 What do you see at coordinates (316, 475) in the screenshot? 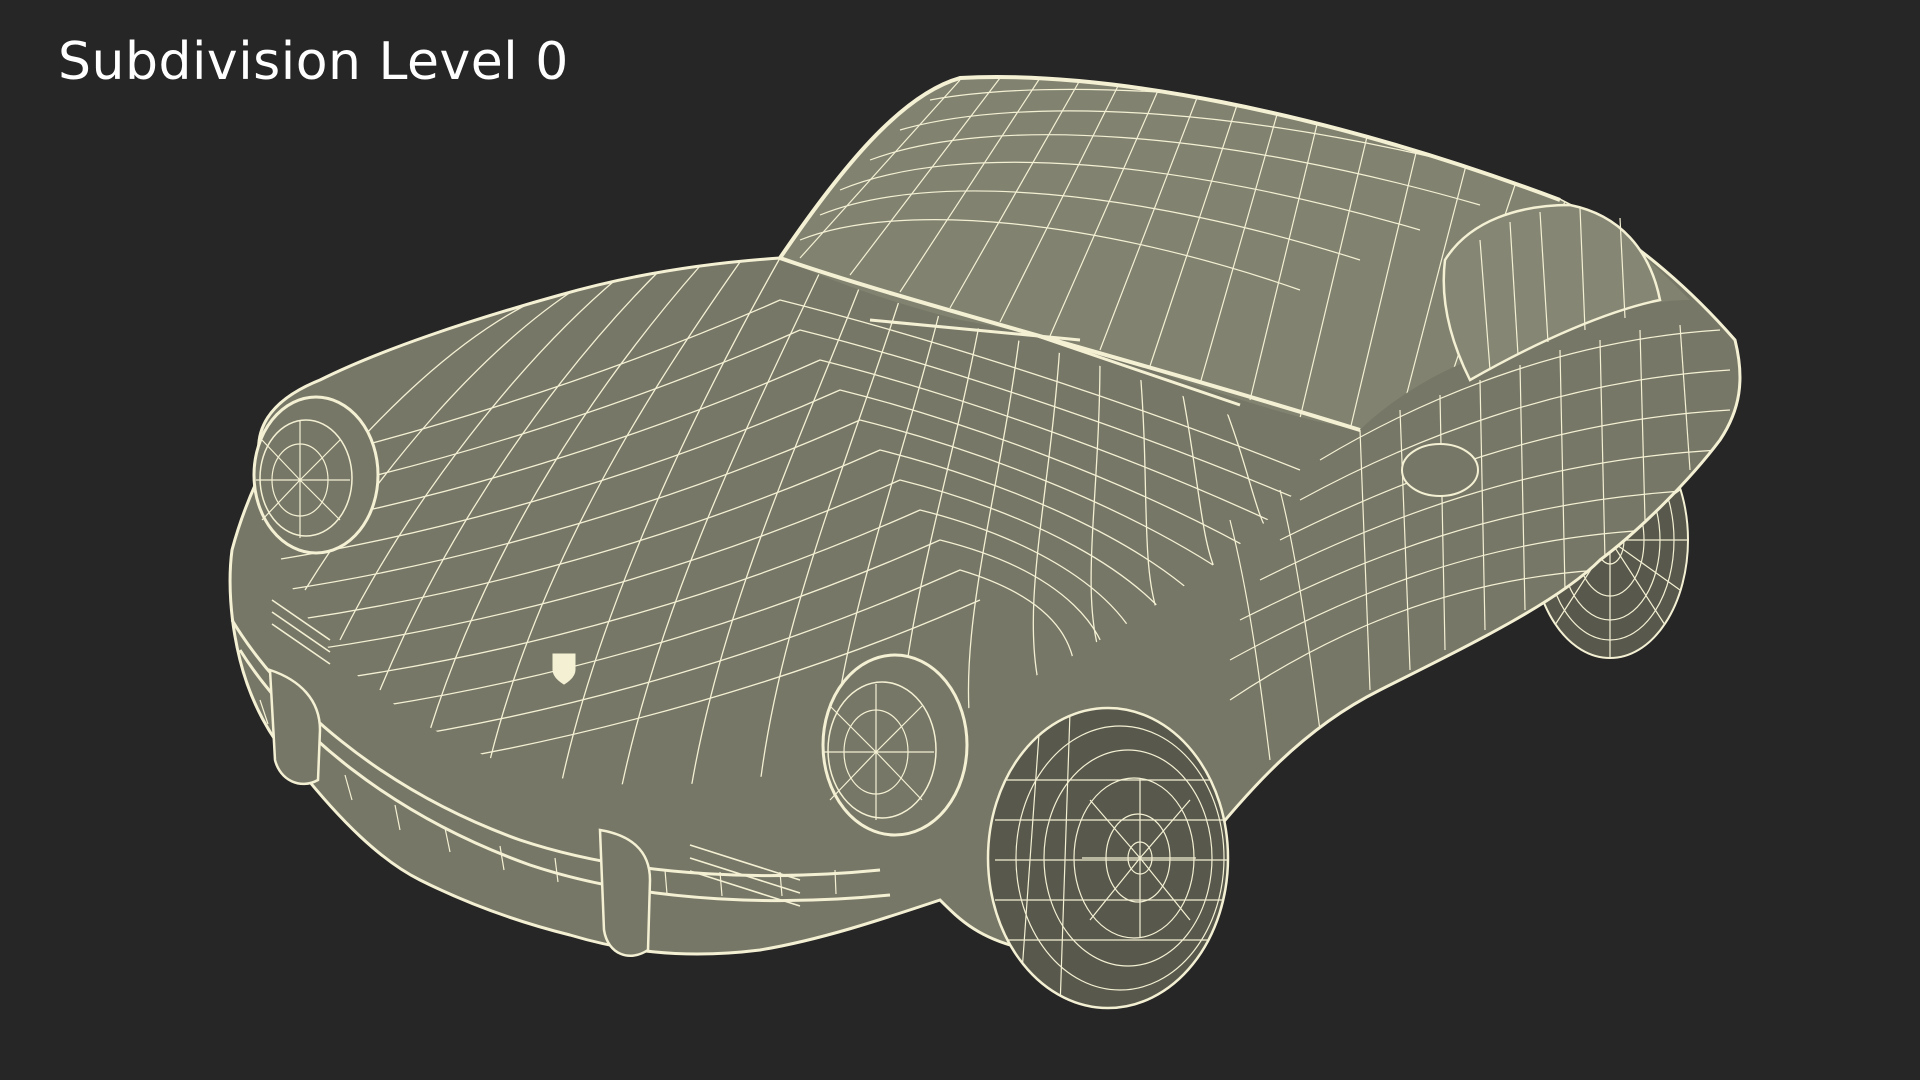
I see `left-headlight` at bounding box center [316, 475].